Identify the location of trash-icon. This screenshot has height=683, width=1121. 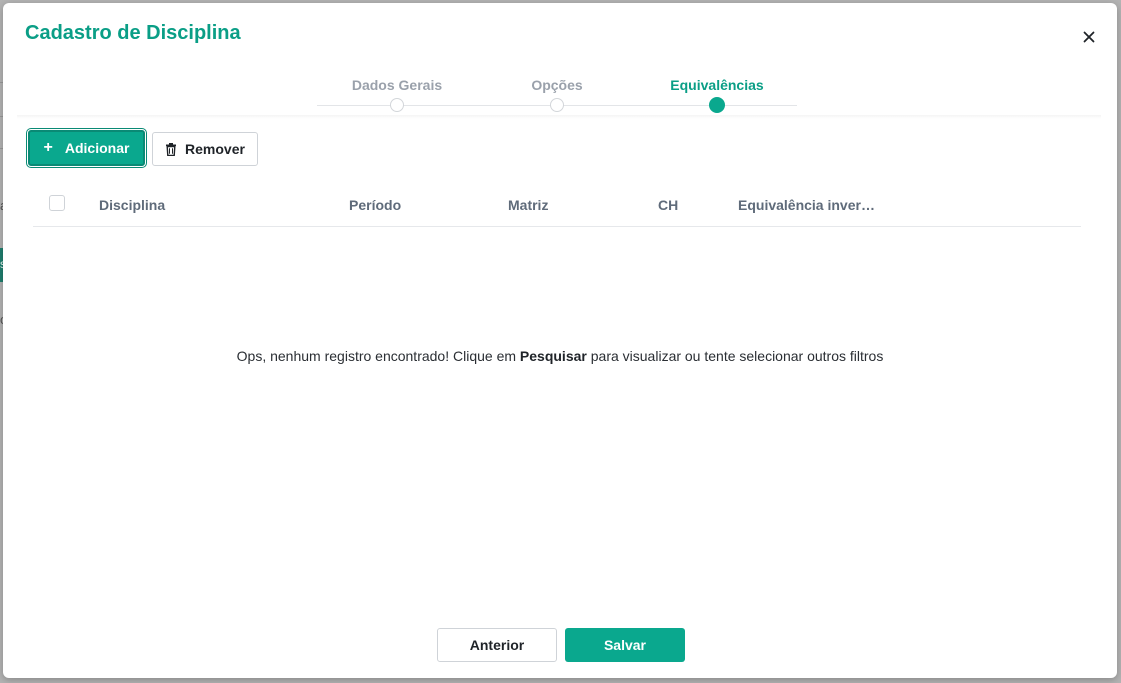
(171, 149).